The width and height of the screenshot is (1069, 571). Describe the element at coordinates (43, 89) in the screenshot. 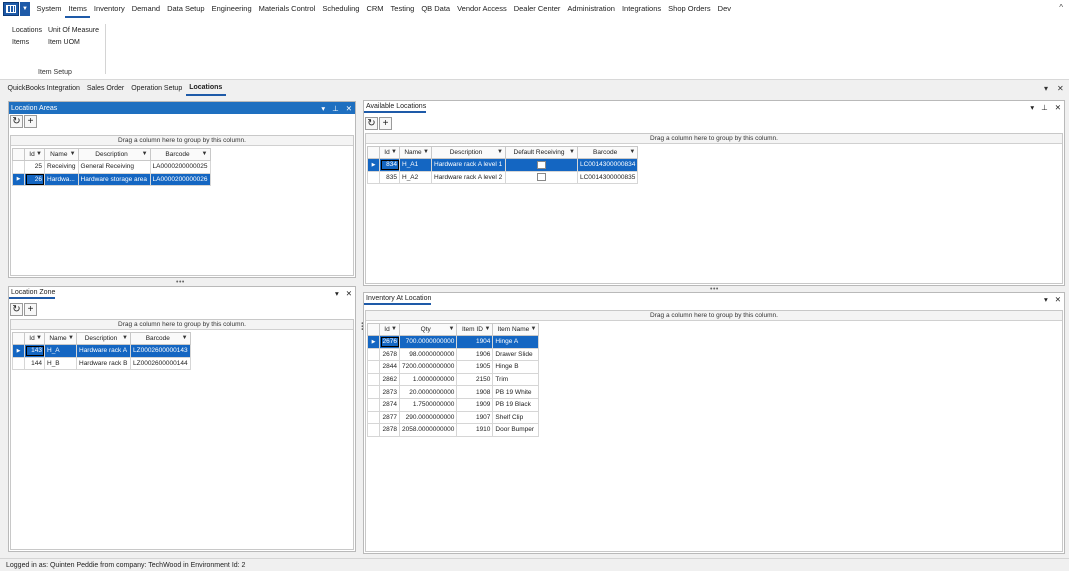

I see `tab-quickbooks-integration: QuickBooks Integration` at that location.